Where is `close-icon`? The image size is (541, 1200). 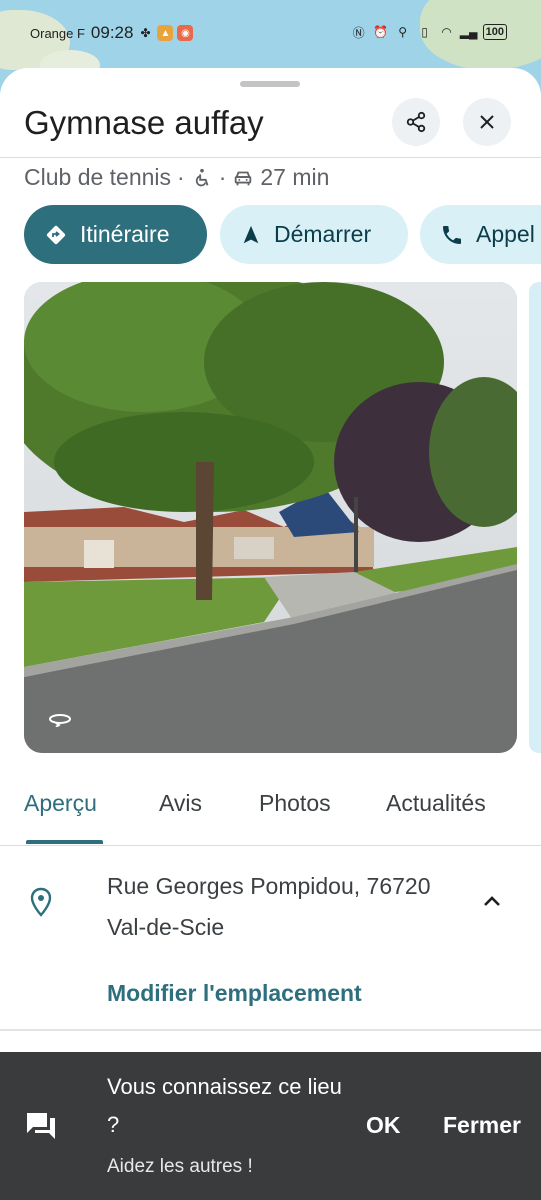
close-icon is located at coordinates (487, 122).